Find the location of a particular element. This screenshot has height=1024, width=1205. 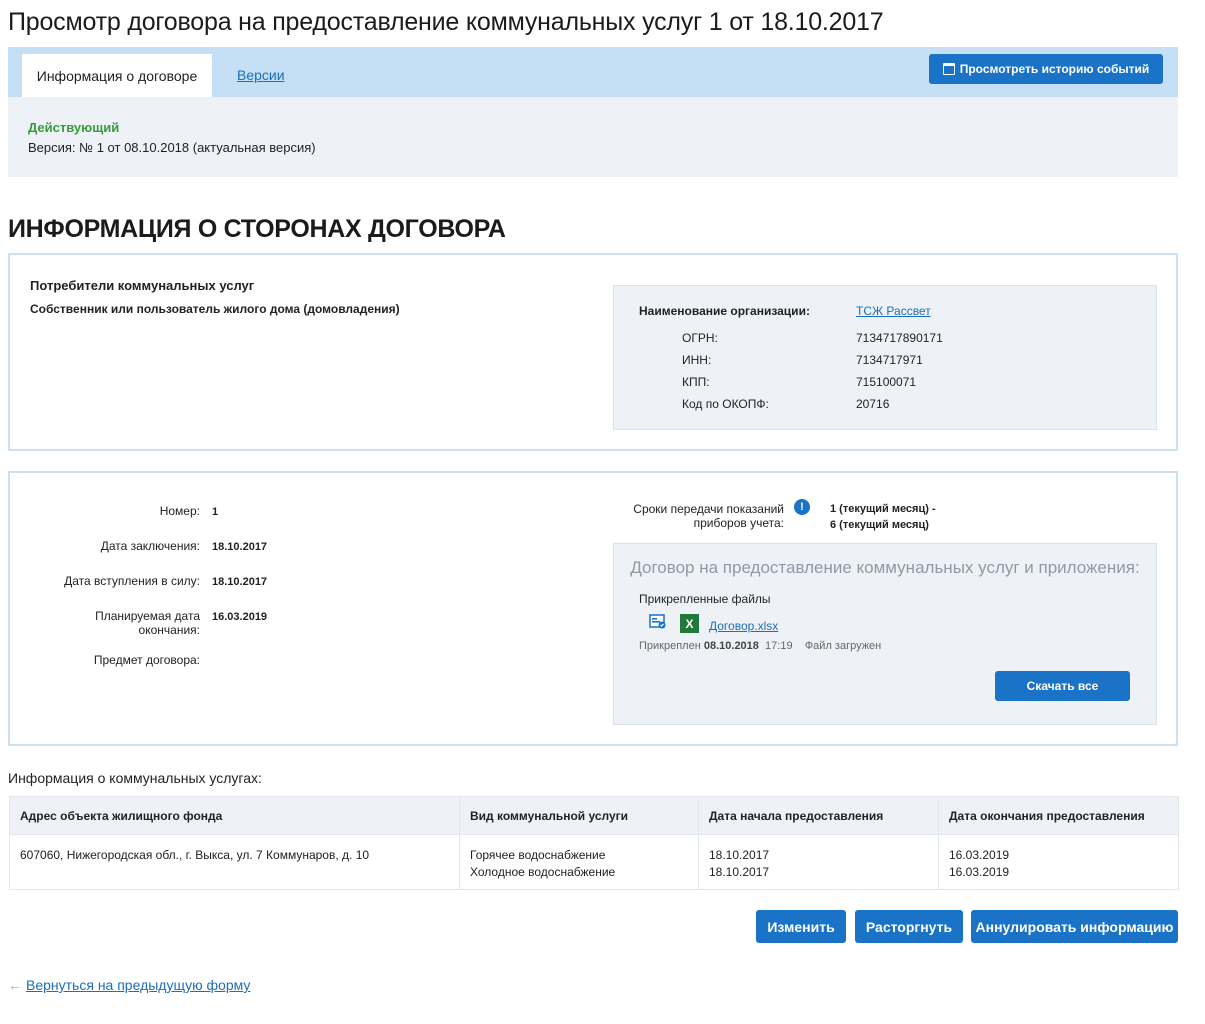

okopf-value: 20716 is located at coordinates (873, 404).